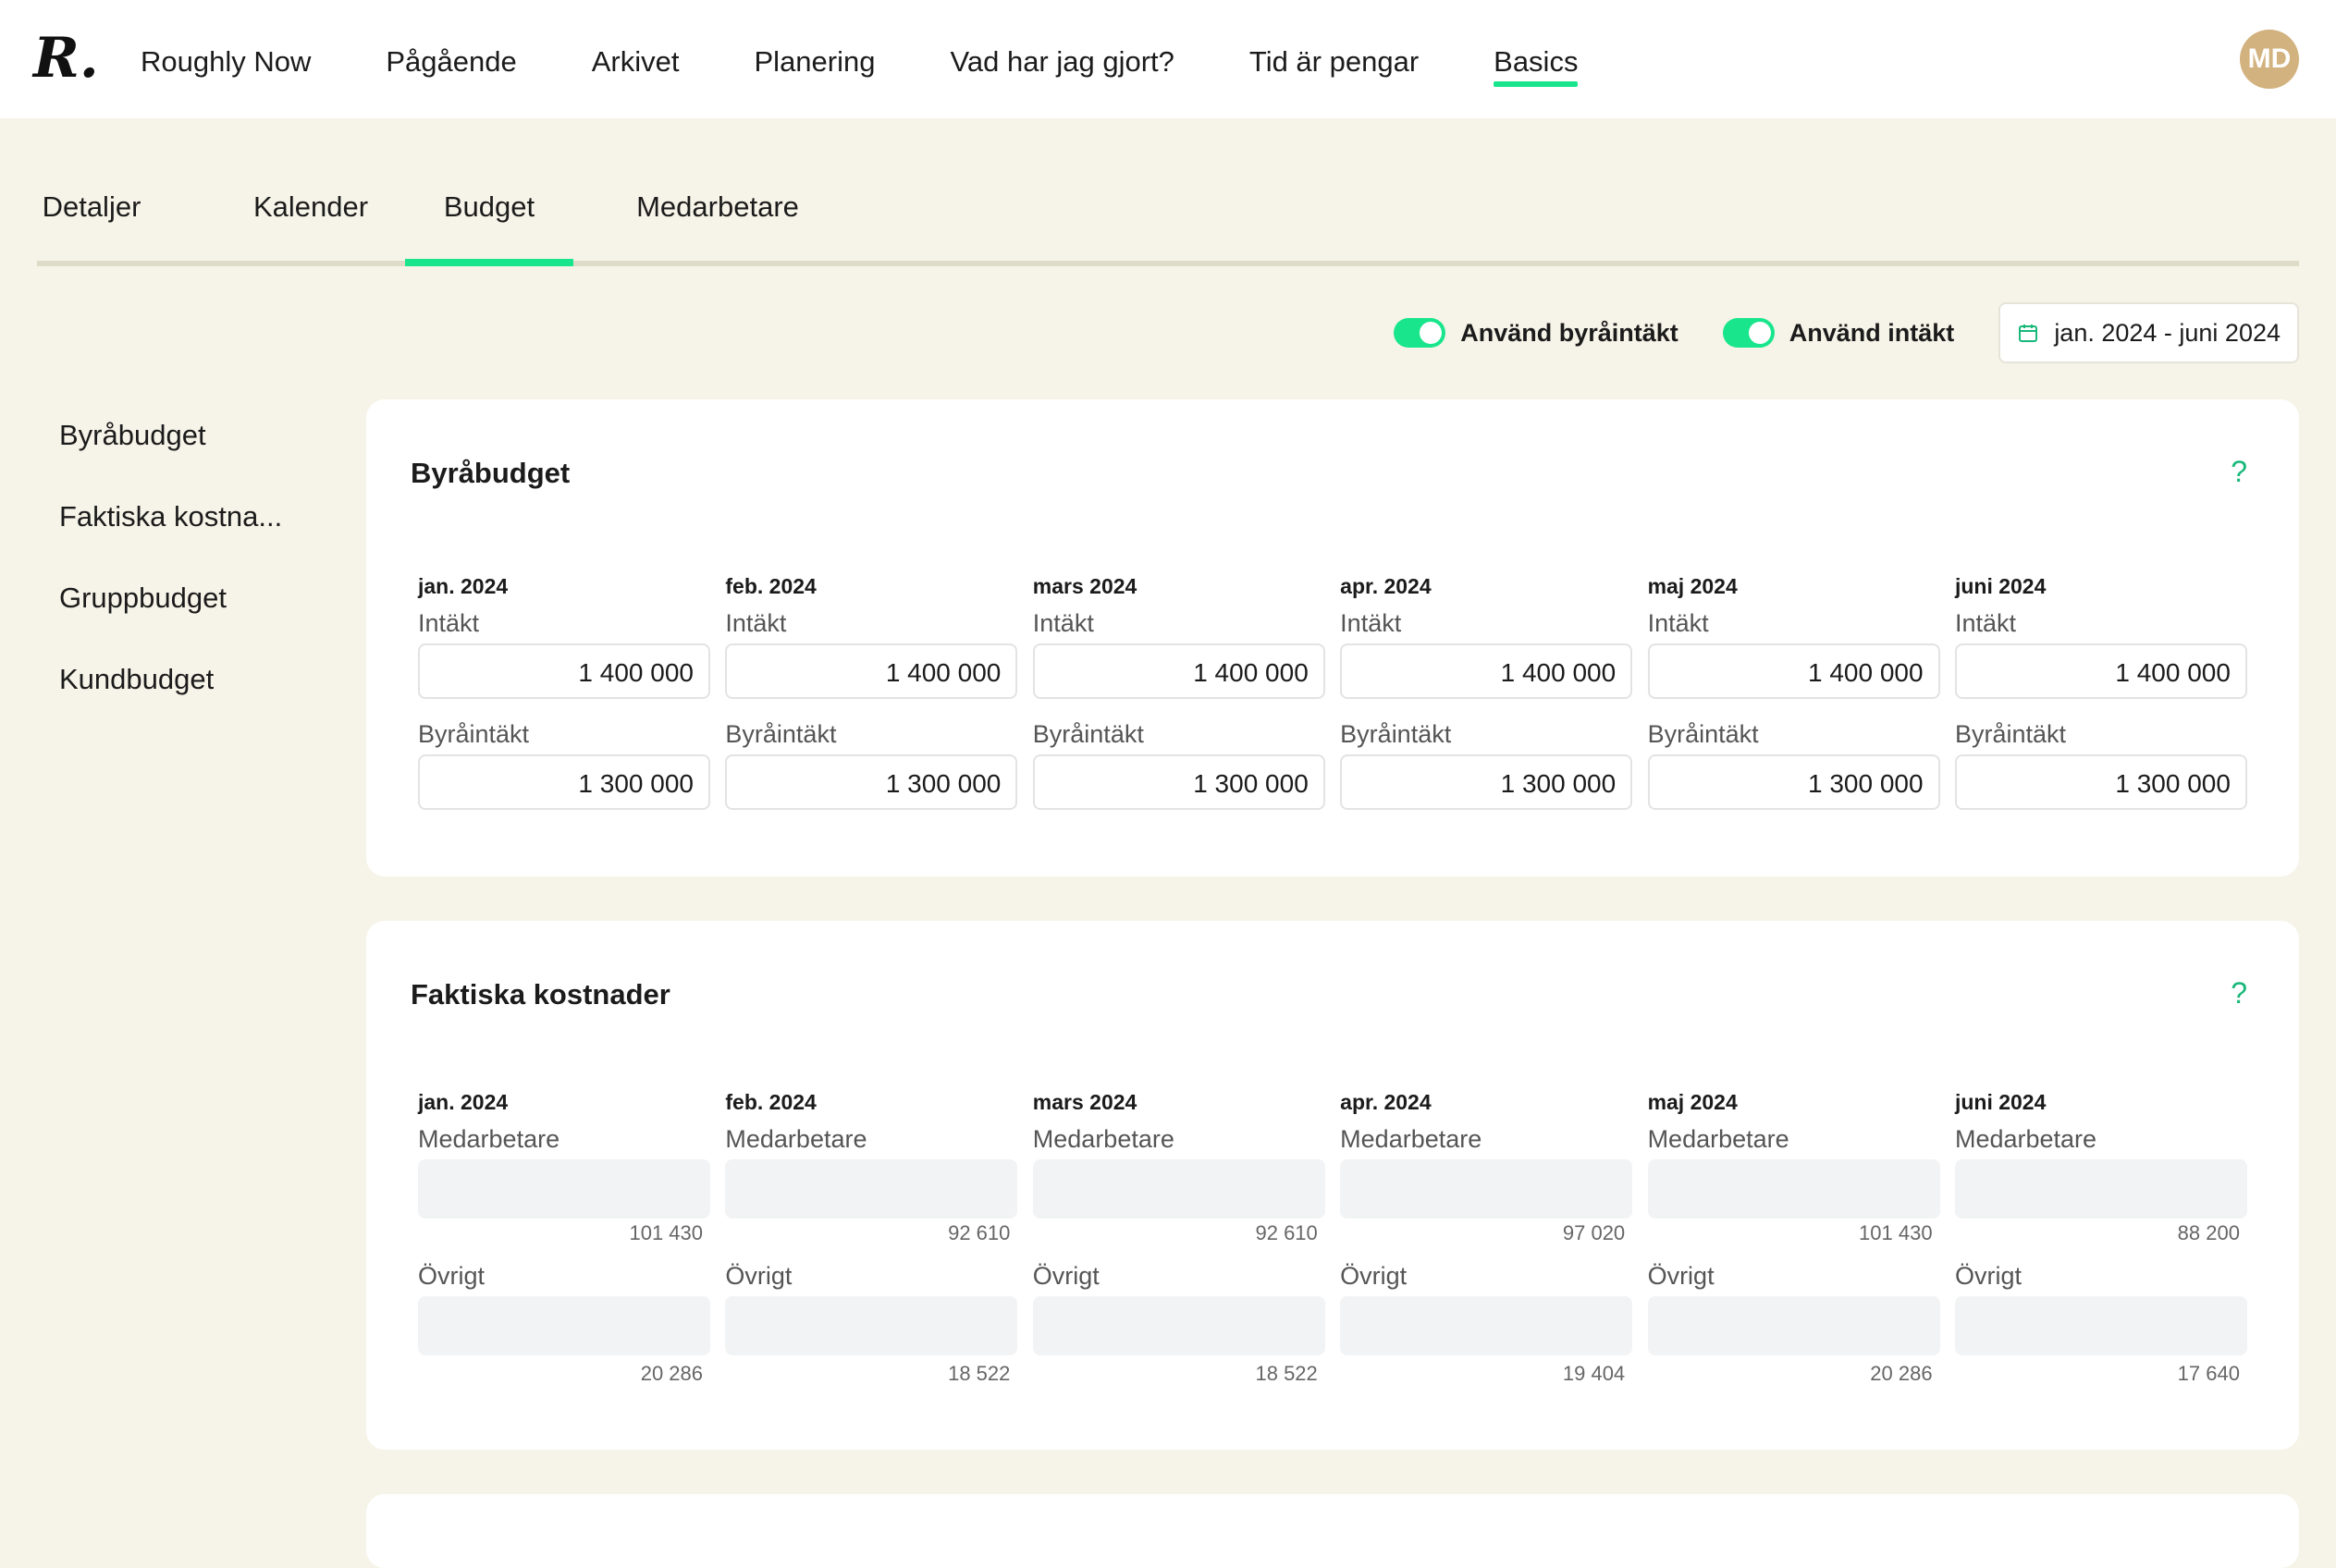 Image resolution: width=2336 pixels, height=1568 pixels. Describe the element at coordinates (1536, 59) in the screenshot. I see `nav-item-basics: Basics` at that location.